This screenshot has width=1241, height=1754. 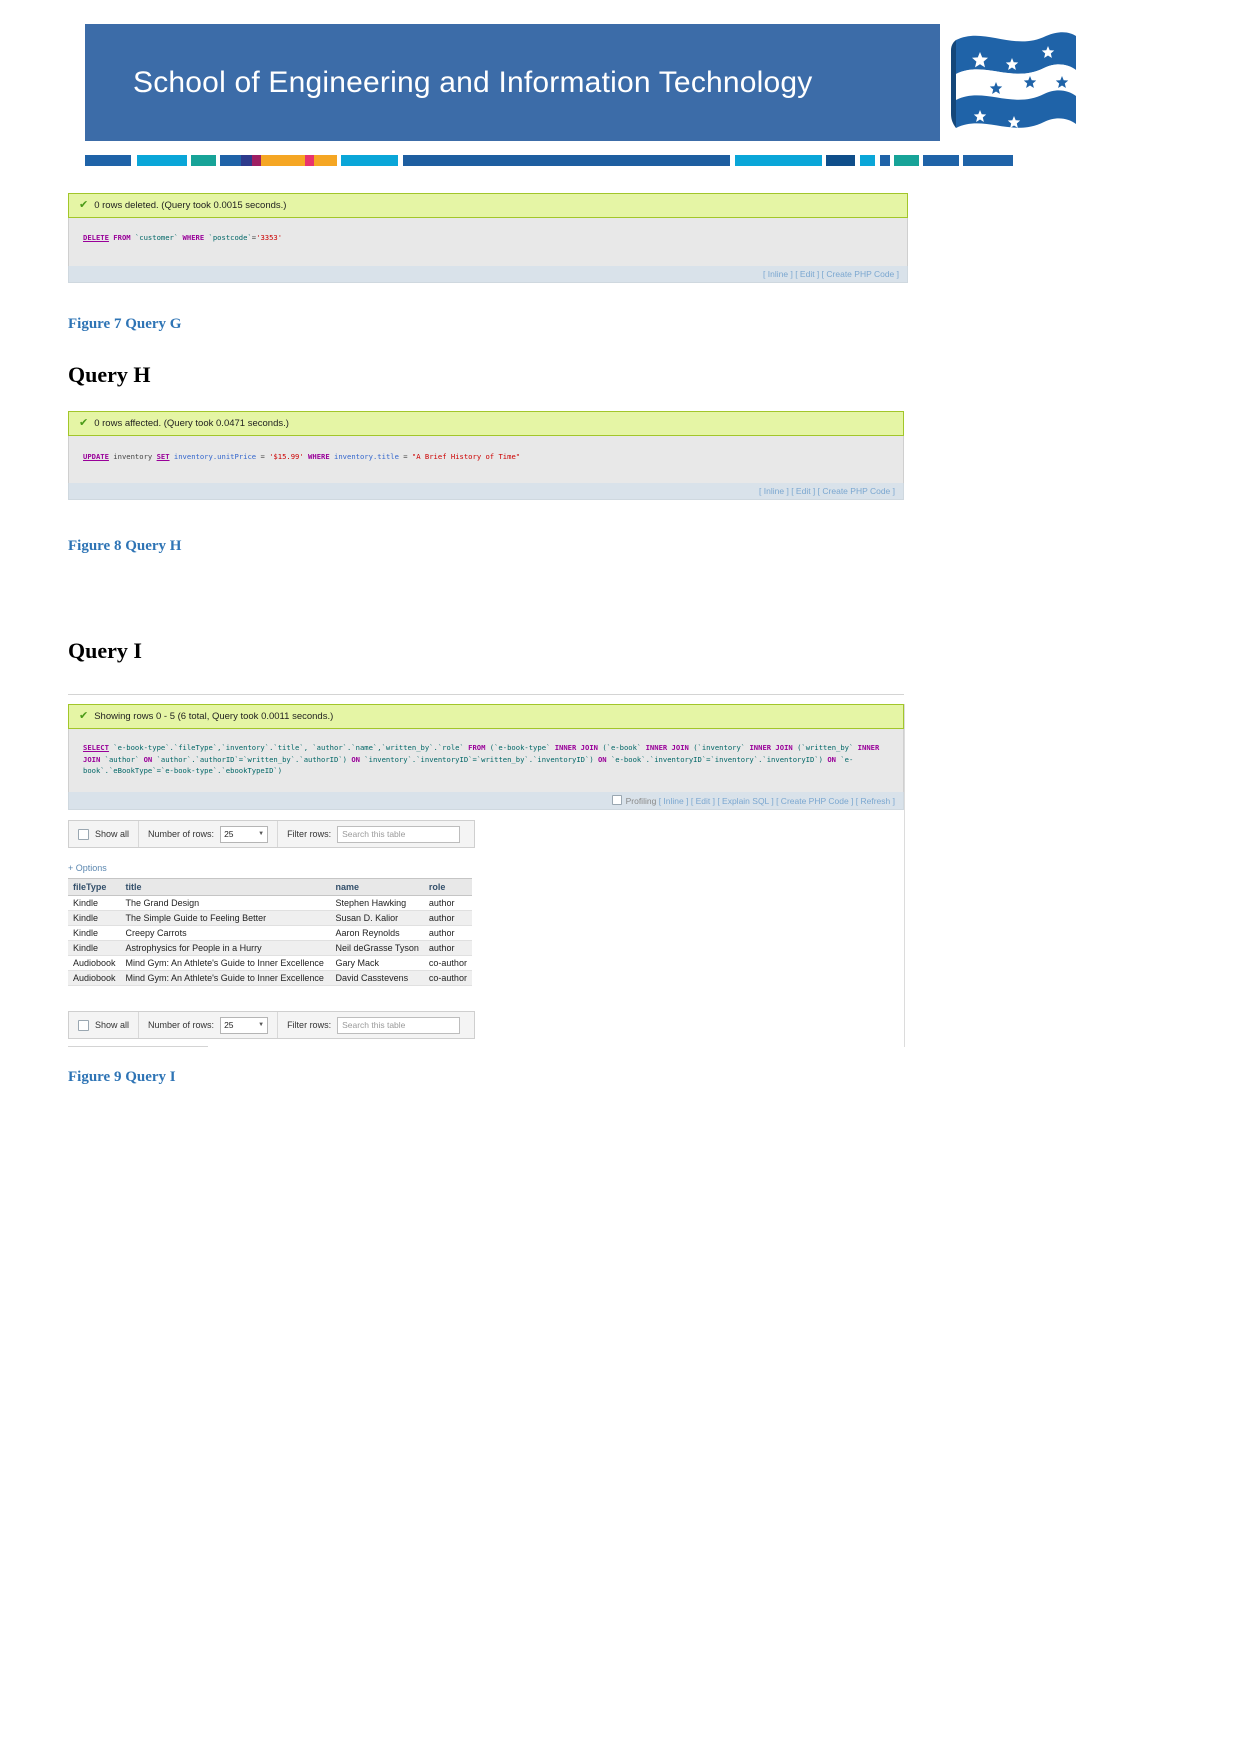 I want to click on query-i-top-rule, so click(x=486, y=694).